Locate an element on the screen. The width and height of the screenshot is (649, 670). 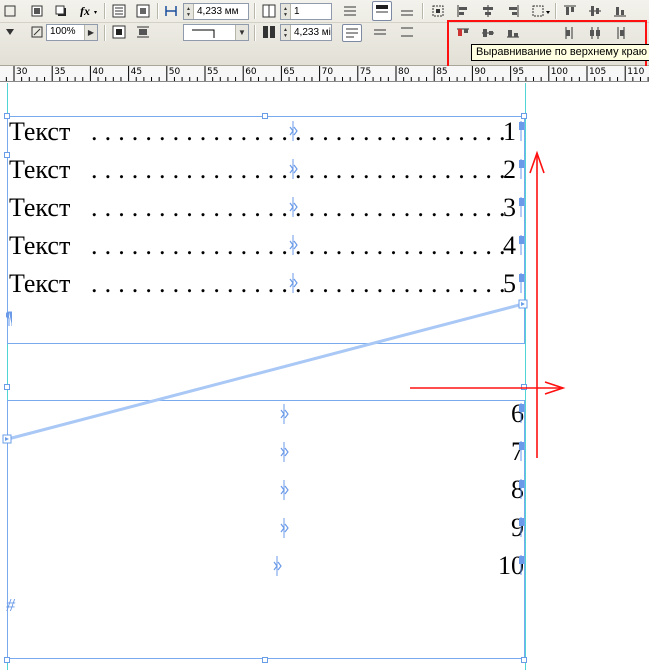
toc-entry-page: 1 is located at coordinates (509, 131).